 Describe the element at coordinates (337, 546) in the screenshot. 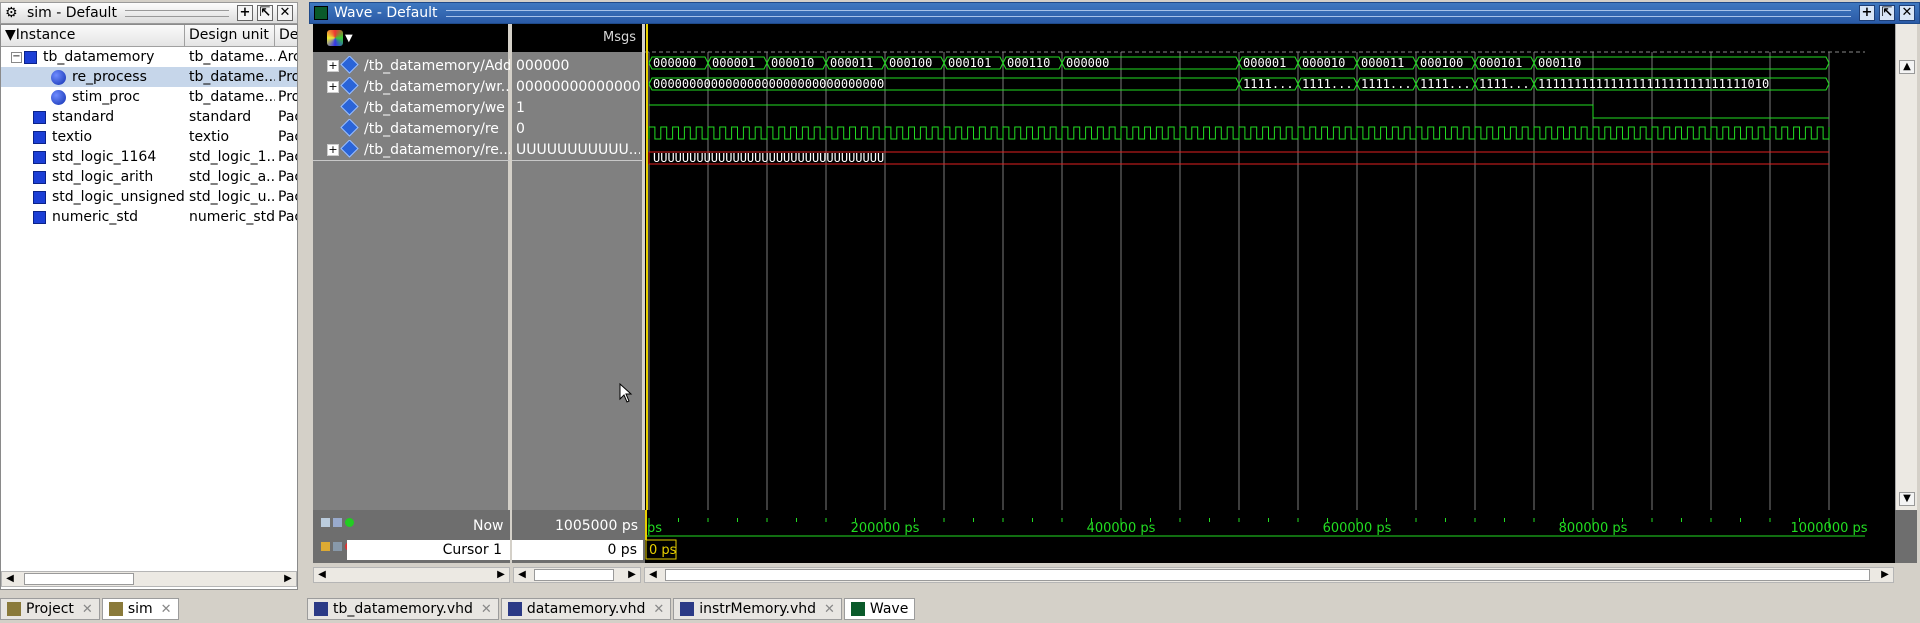

I see `wrench-icon` at that location.